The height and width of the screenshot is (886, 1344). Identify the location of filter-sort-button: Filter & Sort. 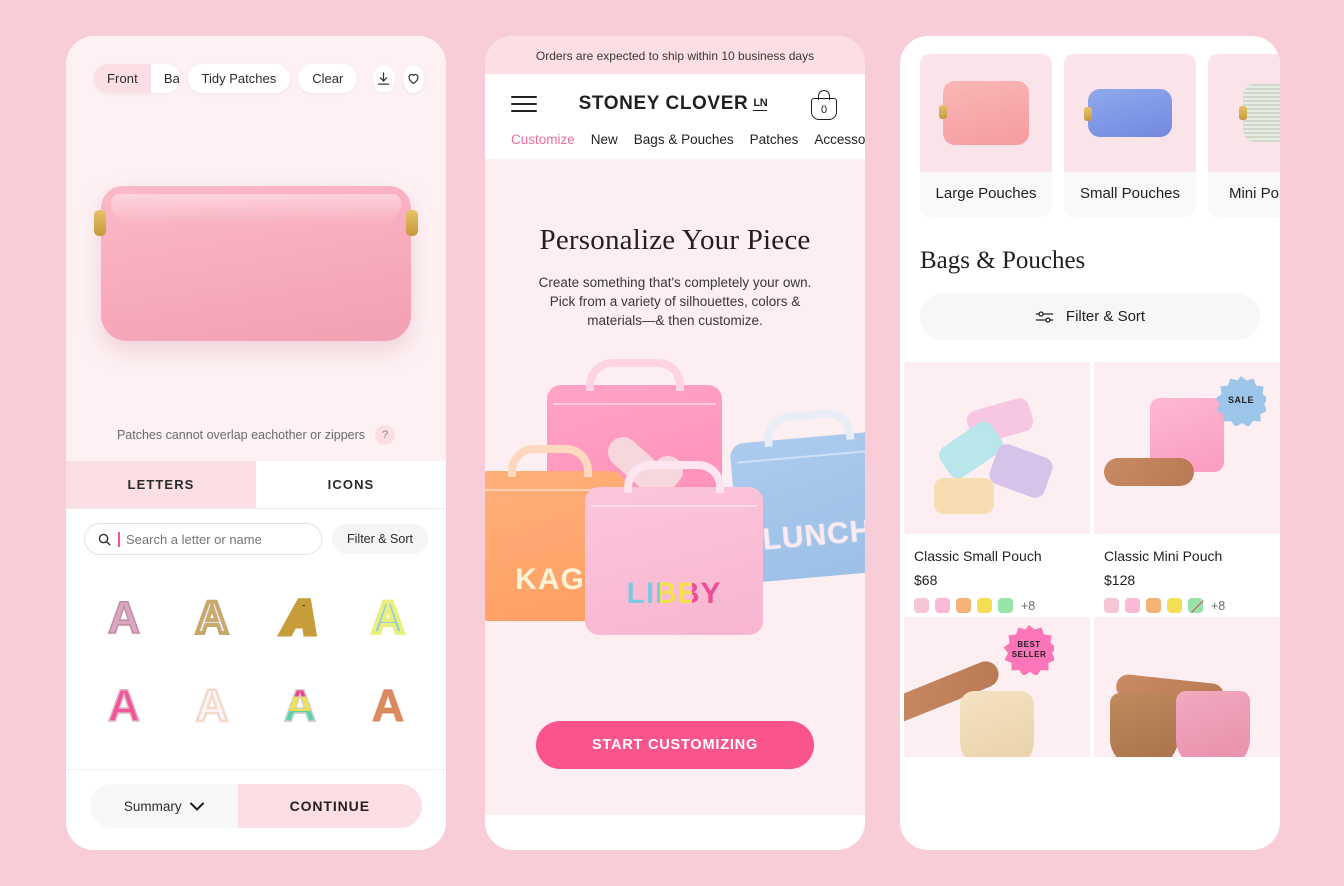
(1090, 316).